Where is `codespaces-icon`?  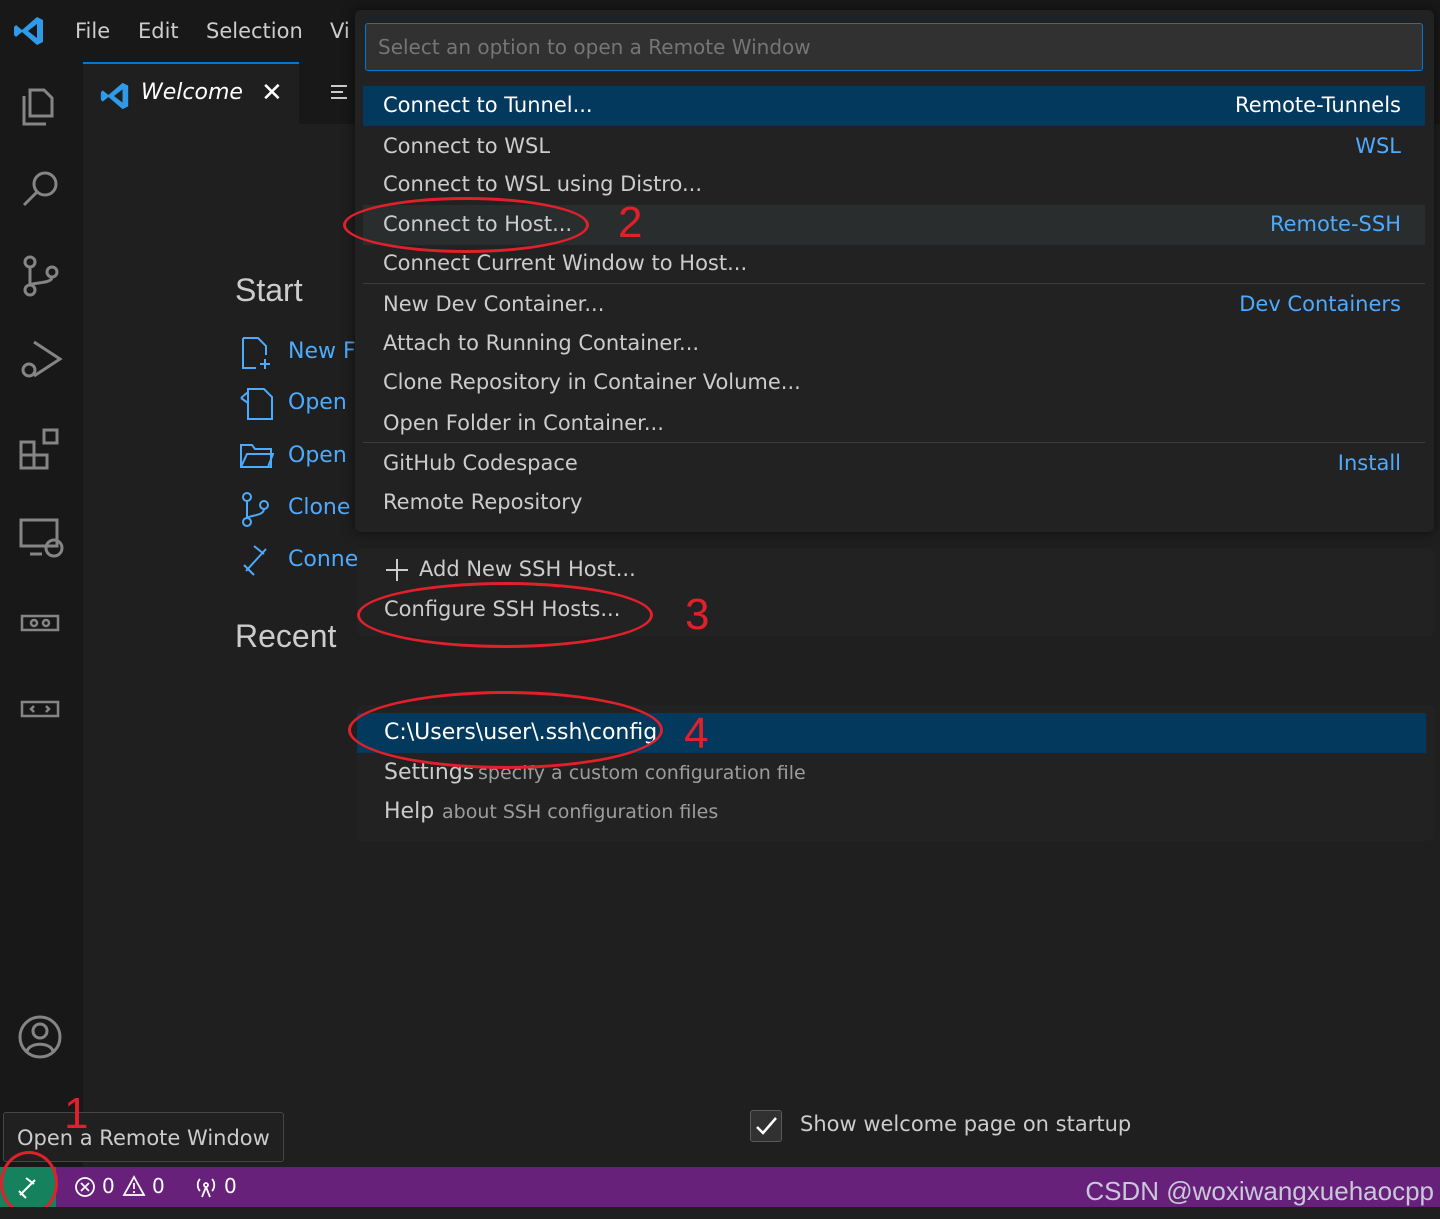
codespaces-icon is located at coordinates (41, 709).